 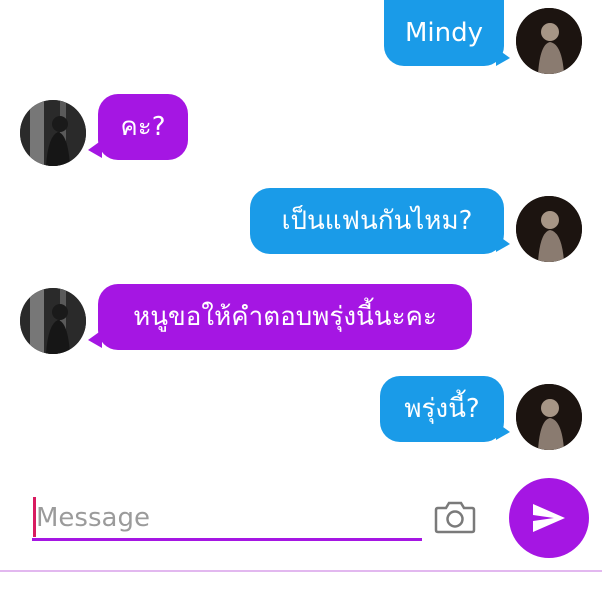 I want to click on message-text: เป็นแฟนกันไหม?, so click(x=377, y=221).